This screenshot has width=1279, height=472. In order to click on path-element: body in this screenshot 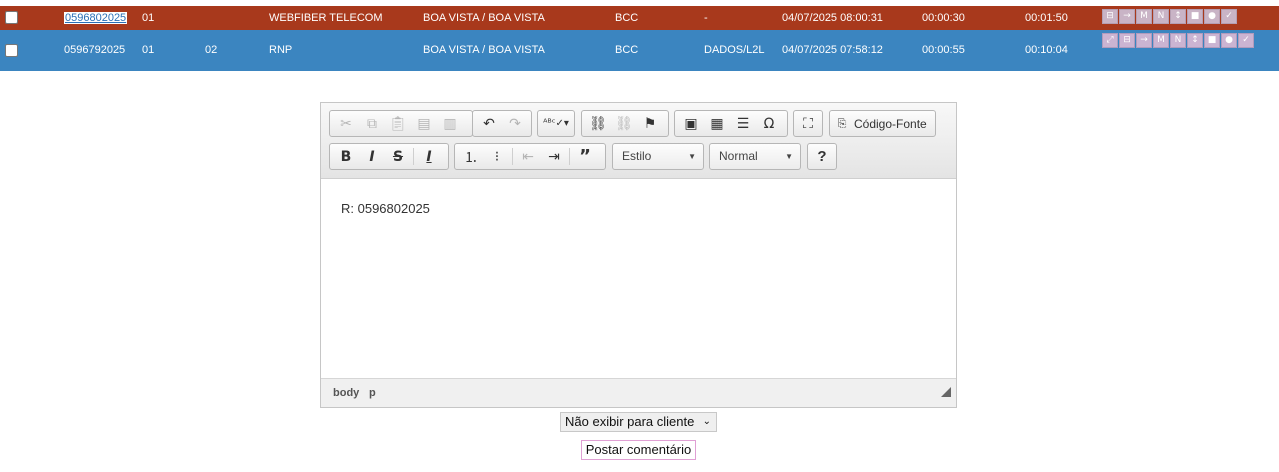, I will do `click(346, 393)`.